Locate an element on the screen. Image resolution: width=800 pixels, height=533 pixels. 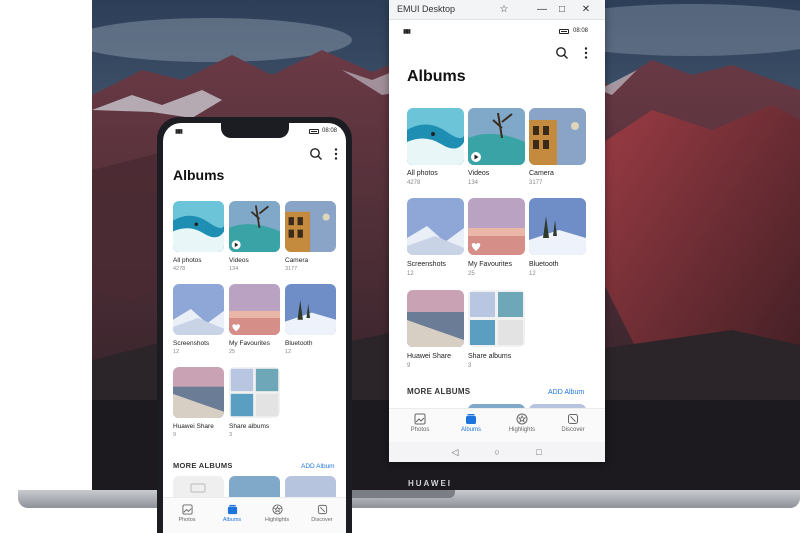
laptop-hinge-notch is located at coordinates (400, 494).